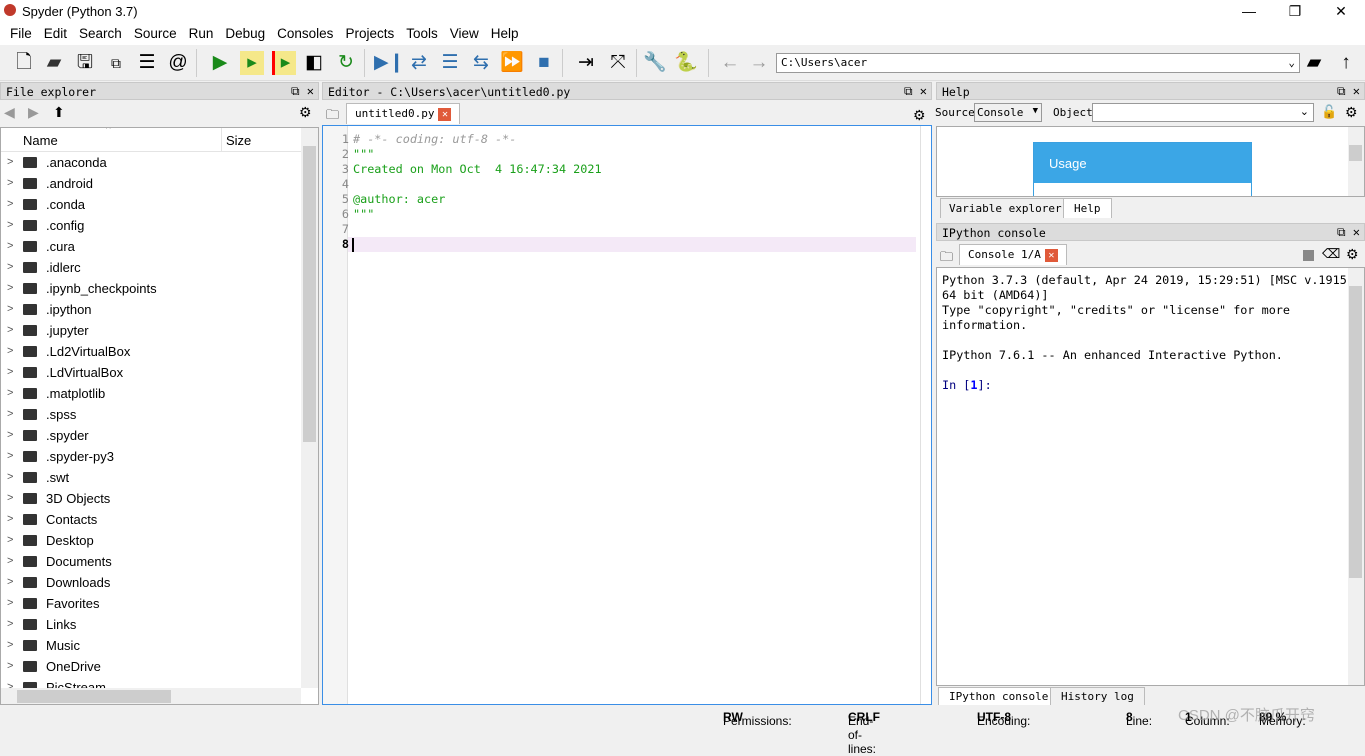  I want to click on run-cell-advance-icon: ▸, so click(284, 63).